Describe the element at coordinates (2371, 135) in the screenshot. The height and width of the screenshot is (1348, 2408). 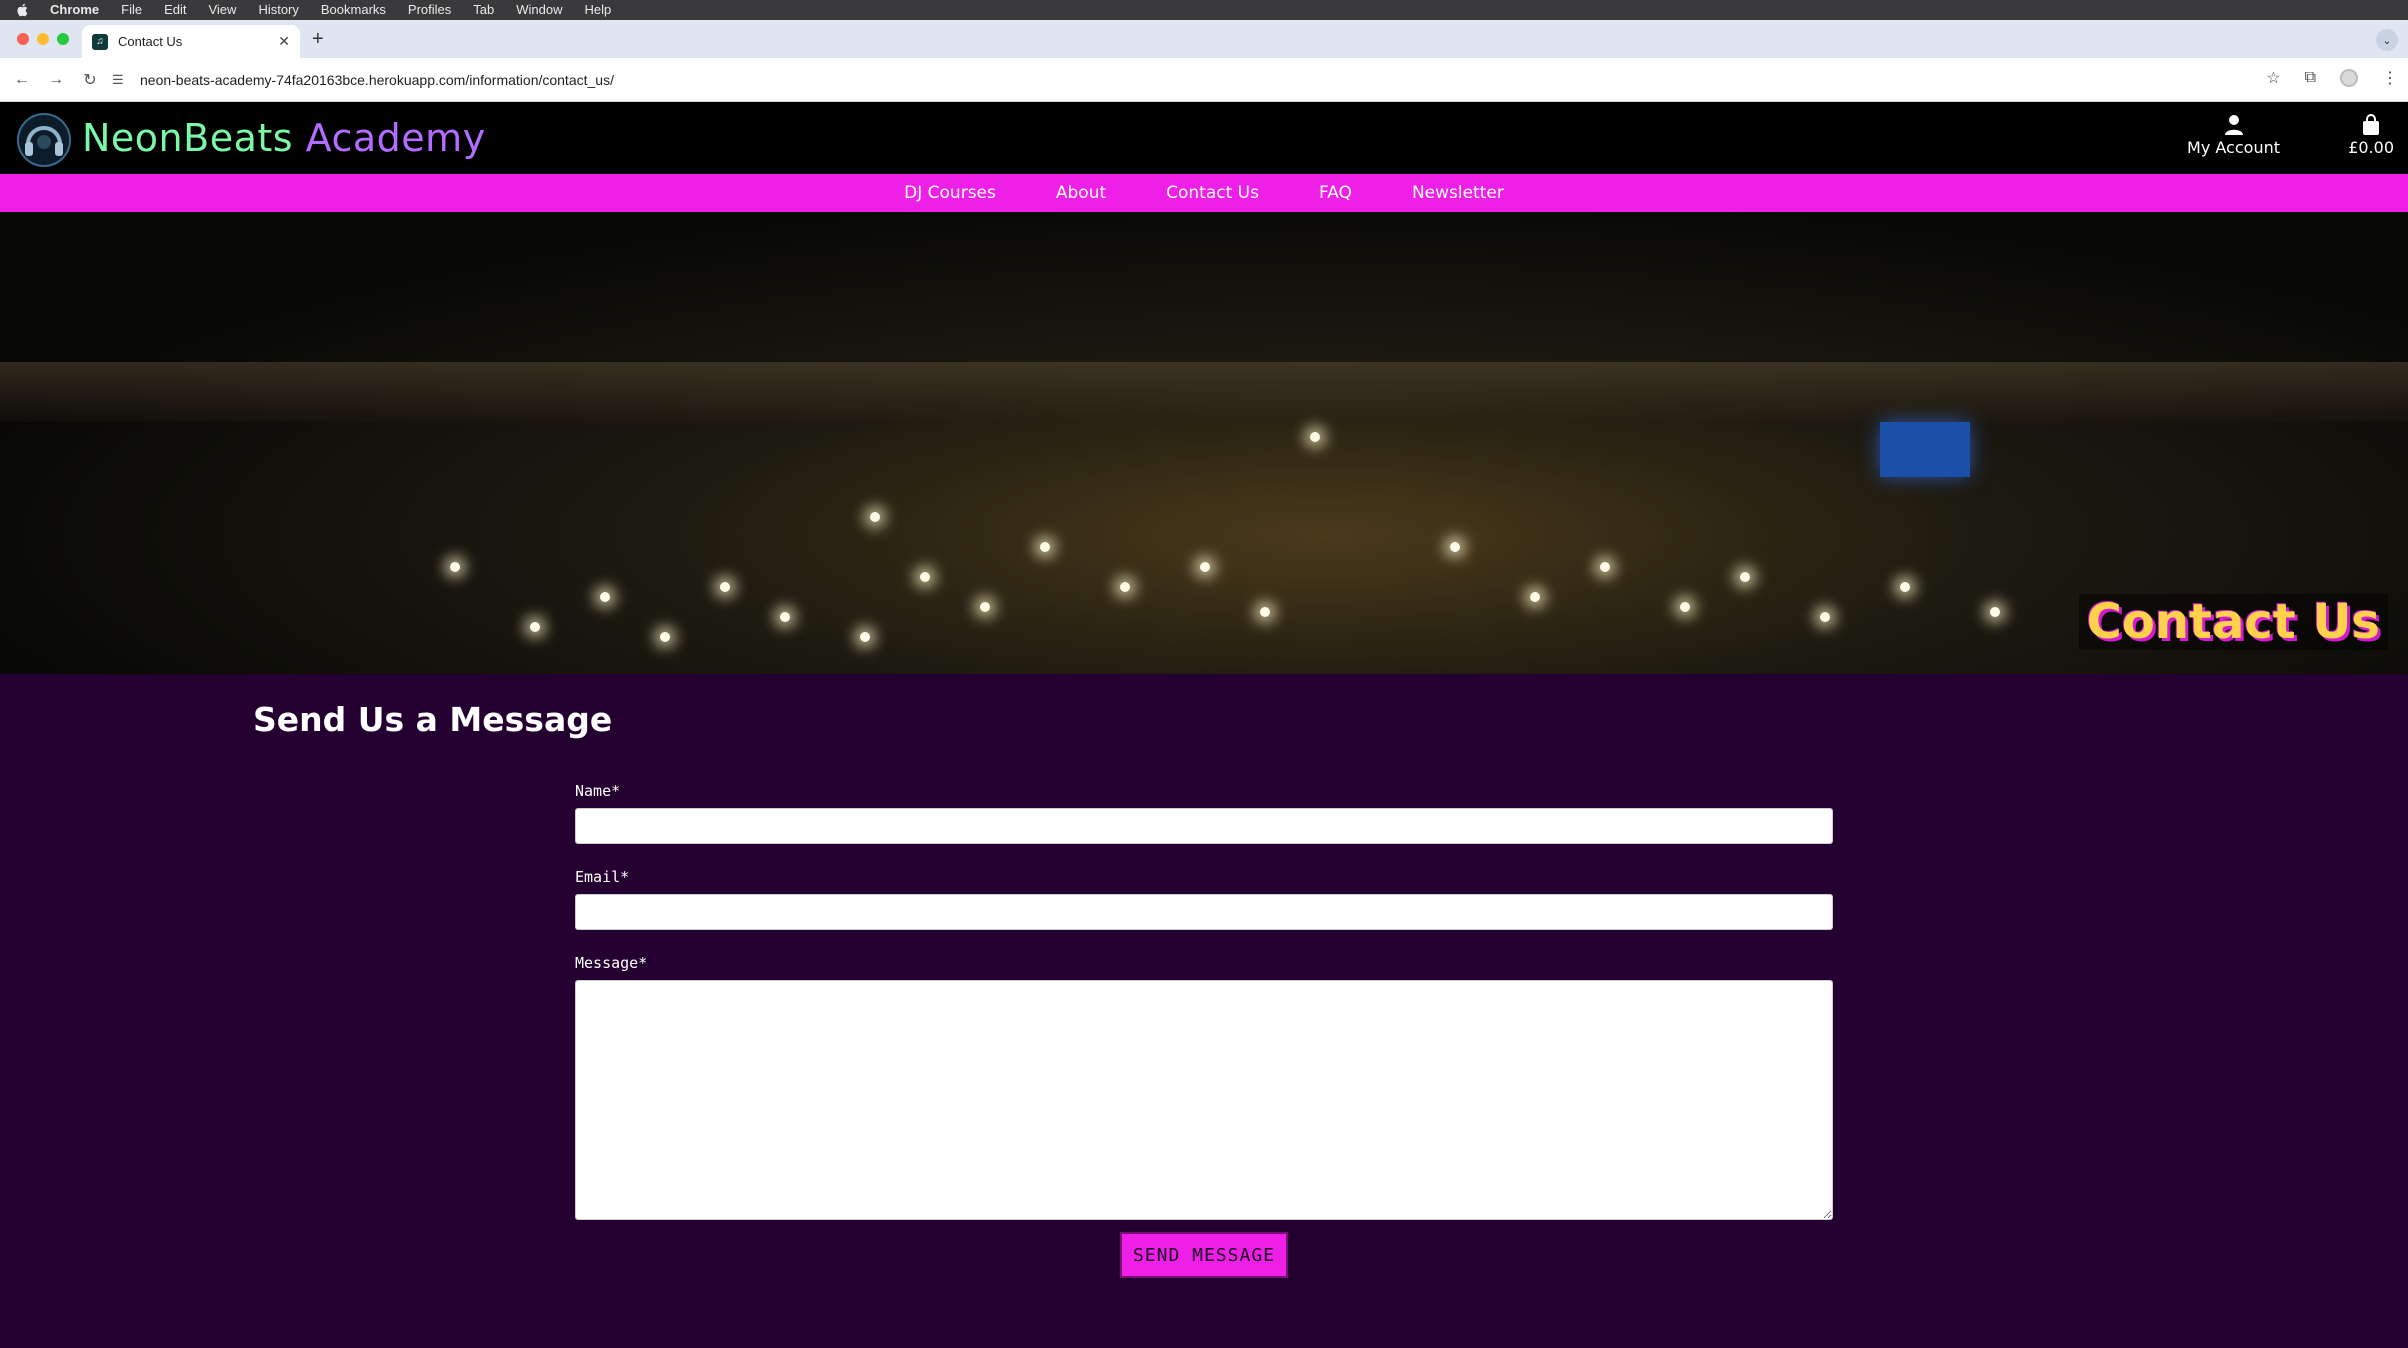
I see `cart-link: £0.00` at that location.